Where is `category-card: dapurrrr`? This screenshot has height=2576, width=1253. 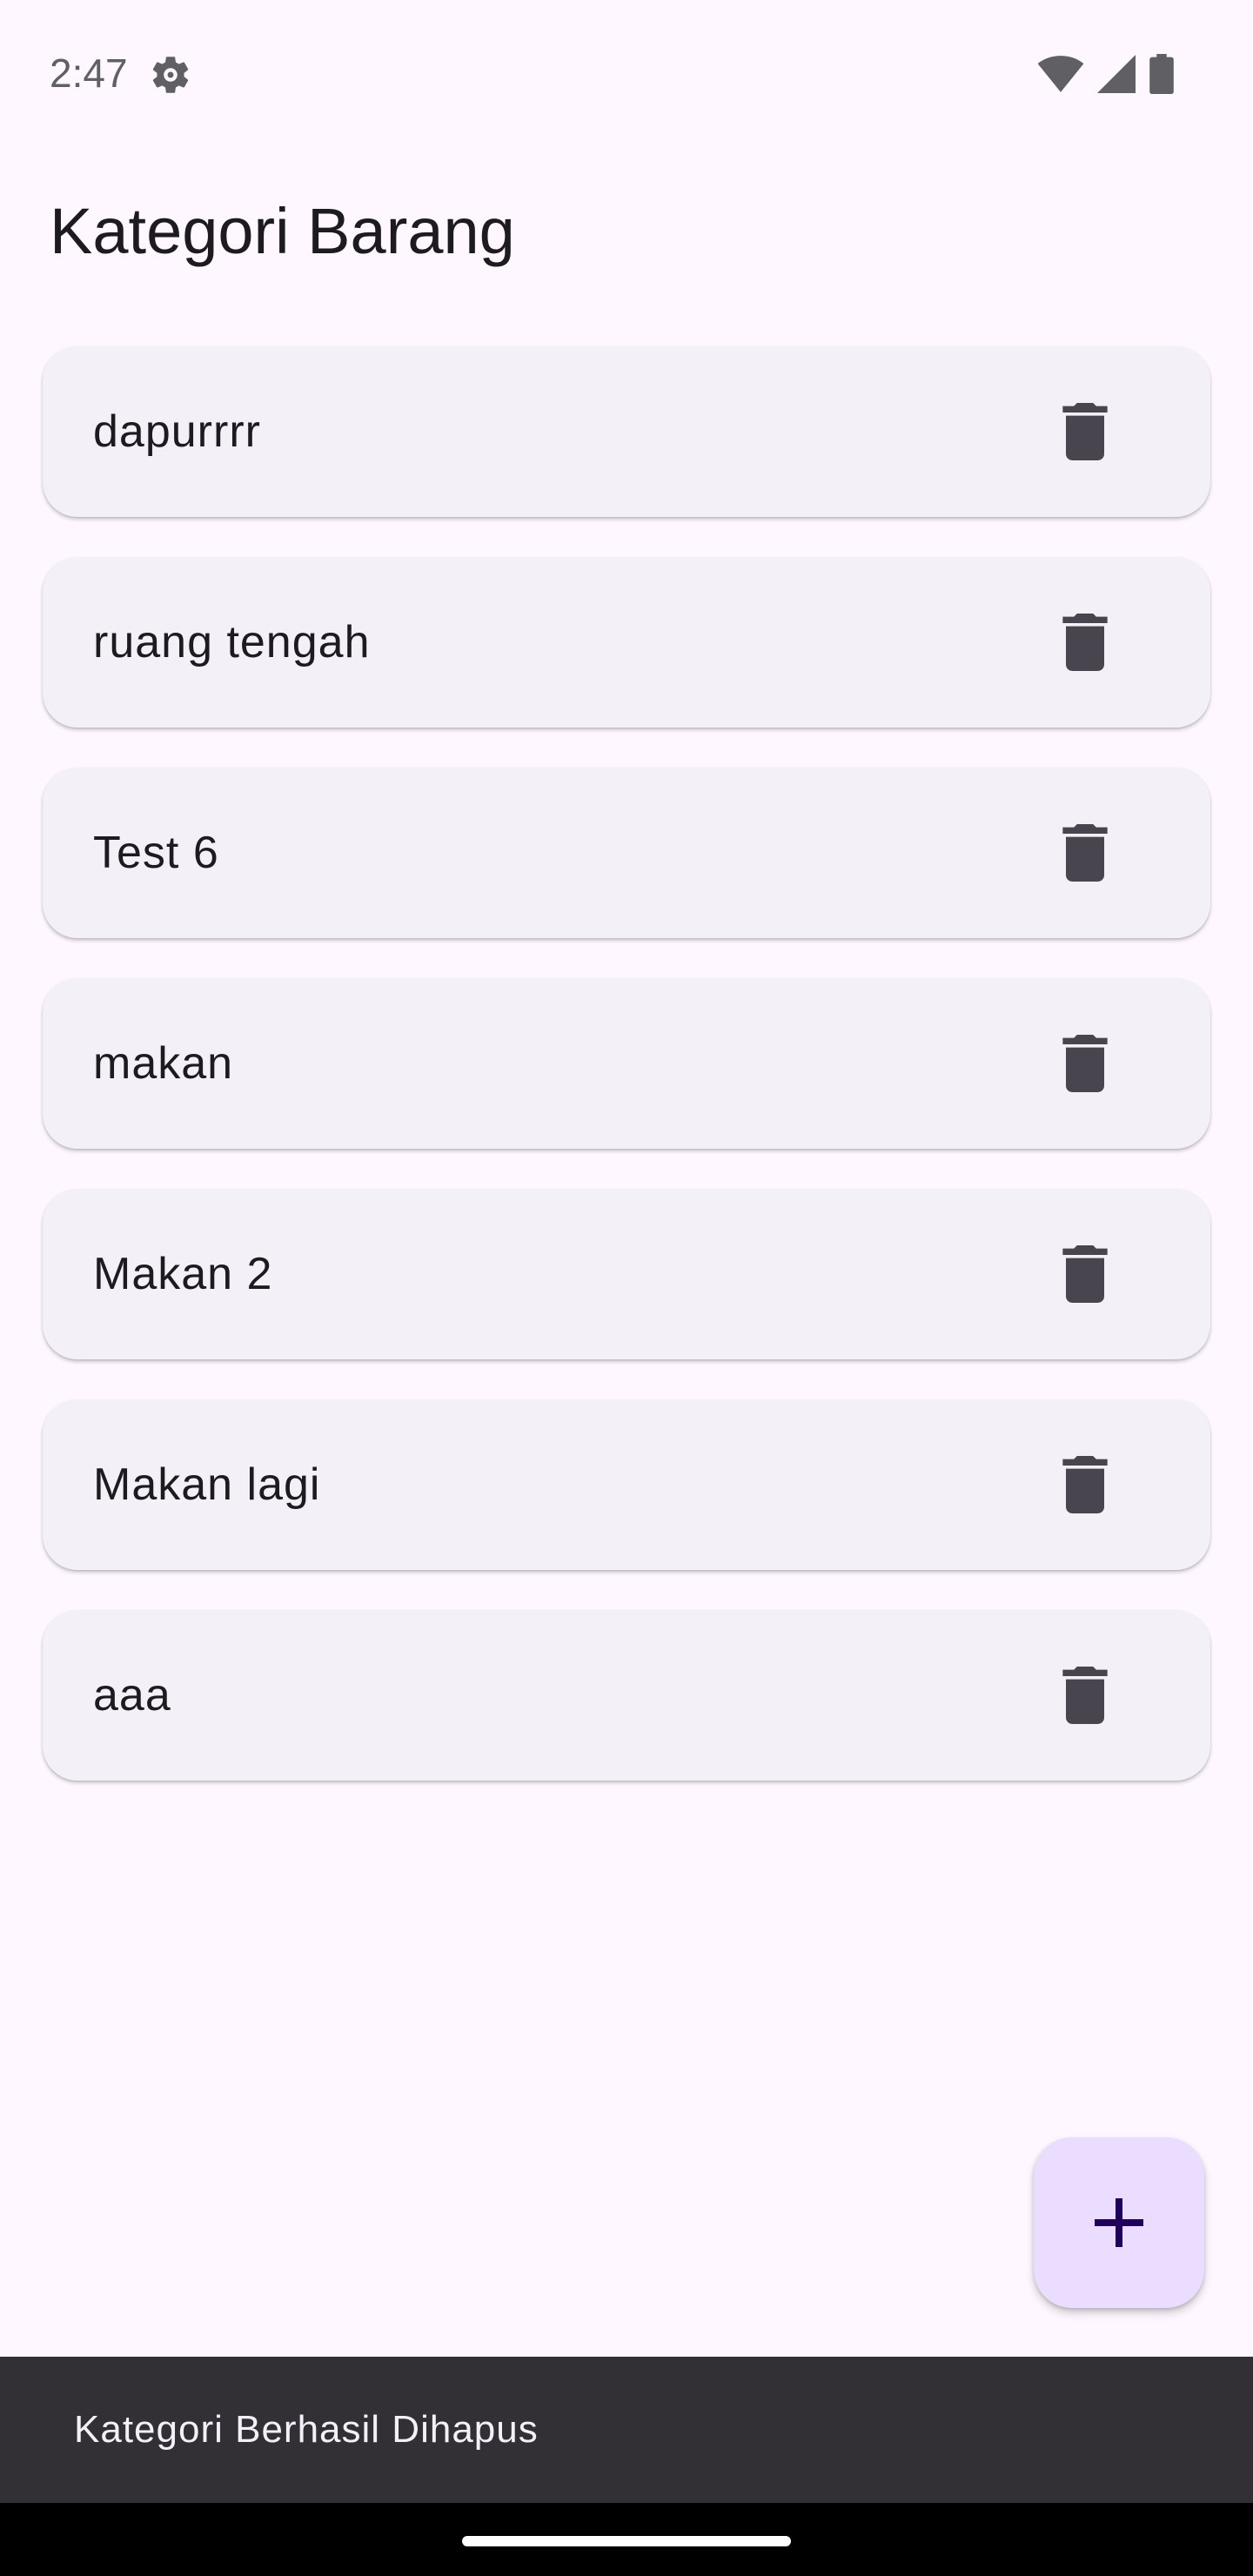 category-card: dapurrrr is located at coordinates (626, 431).